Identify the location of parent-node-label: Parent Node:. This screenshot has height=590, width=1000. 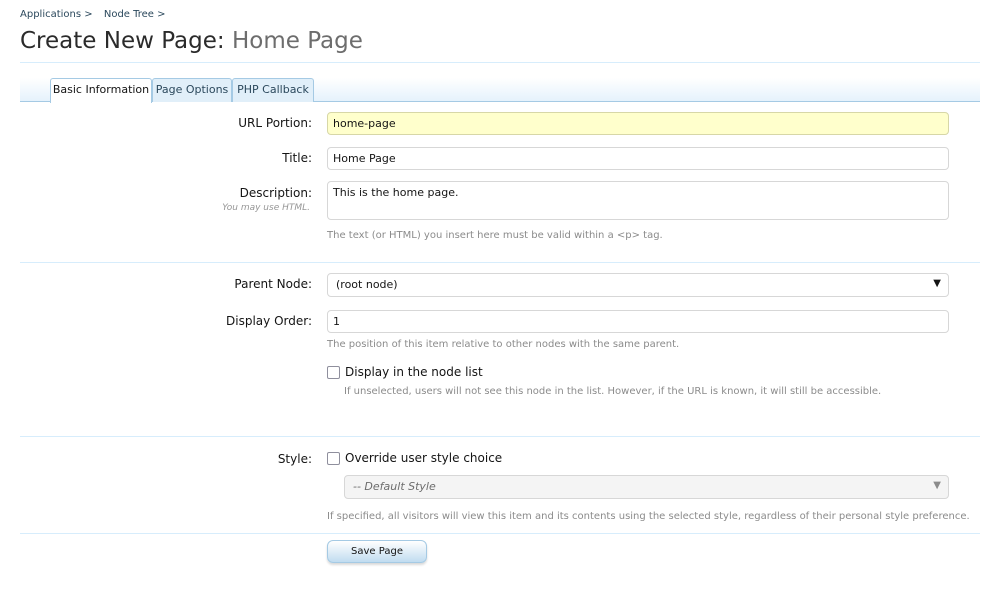
(273, 284).